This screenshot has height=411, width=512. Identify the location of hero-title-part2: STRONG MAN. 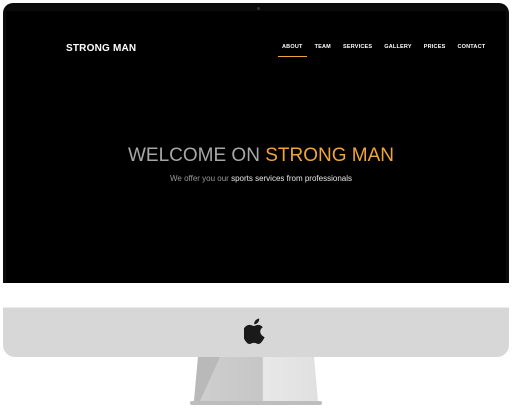
(329, 155).